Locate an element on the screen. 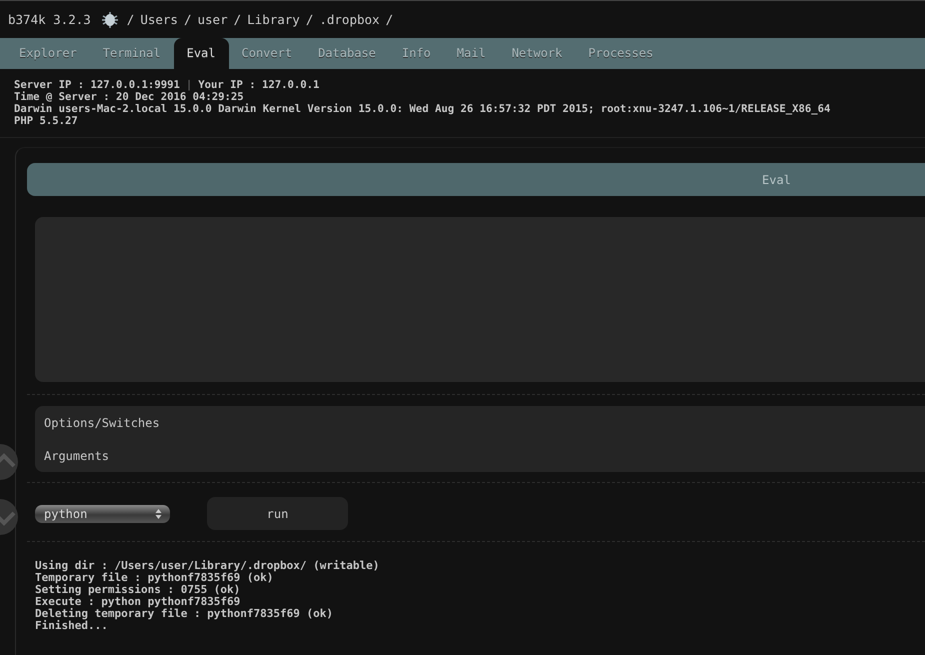  path-link: user is located at coordinates (213, 19).